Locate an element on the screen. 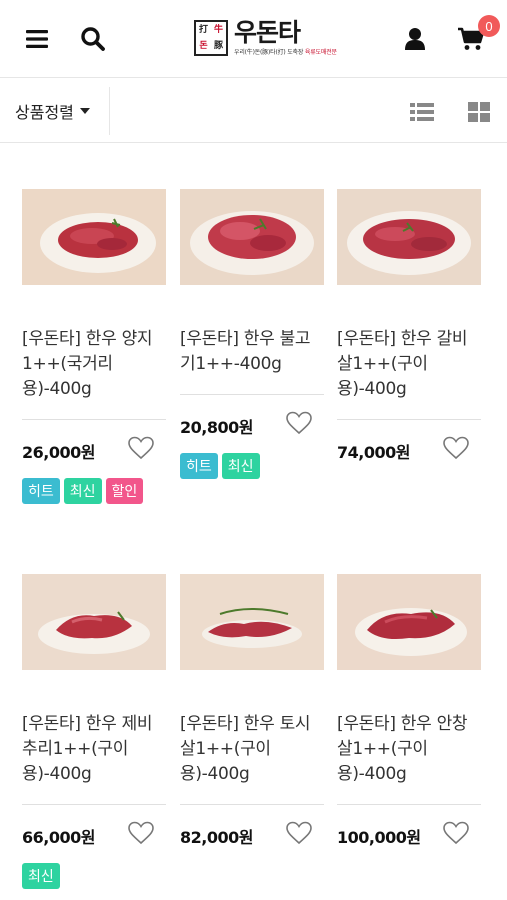 The height and width of the screenshot is (900, 507). hamburger-icon is located at coordinates (37, 39).